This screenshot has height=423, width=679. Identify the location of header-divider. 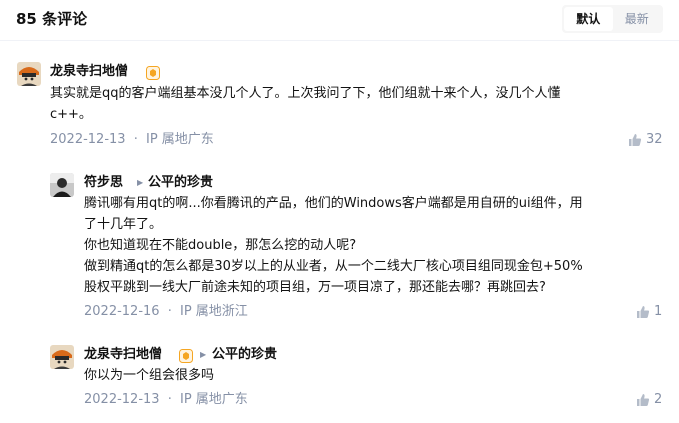
(339, 40).